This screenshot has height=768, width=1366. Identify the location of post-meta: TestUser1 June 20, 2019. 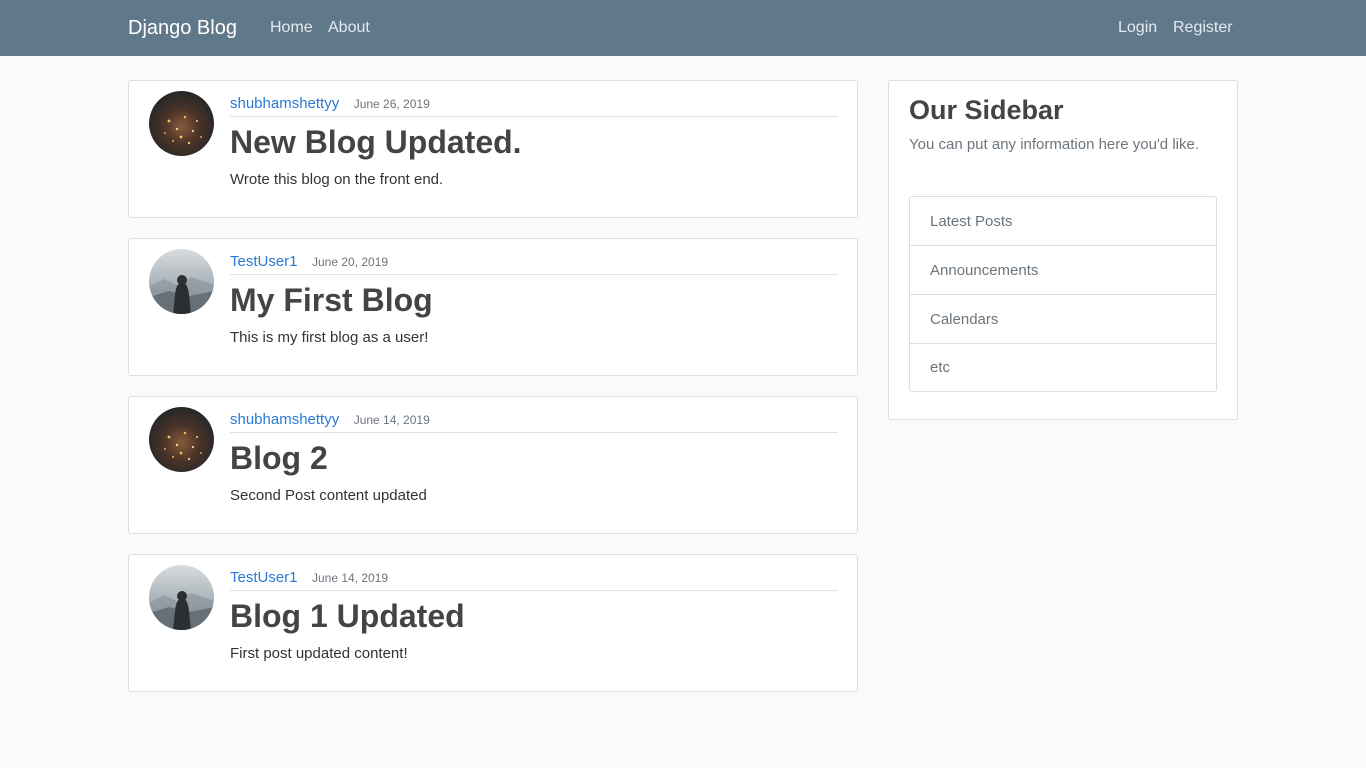
(534, 263).